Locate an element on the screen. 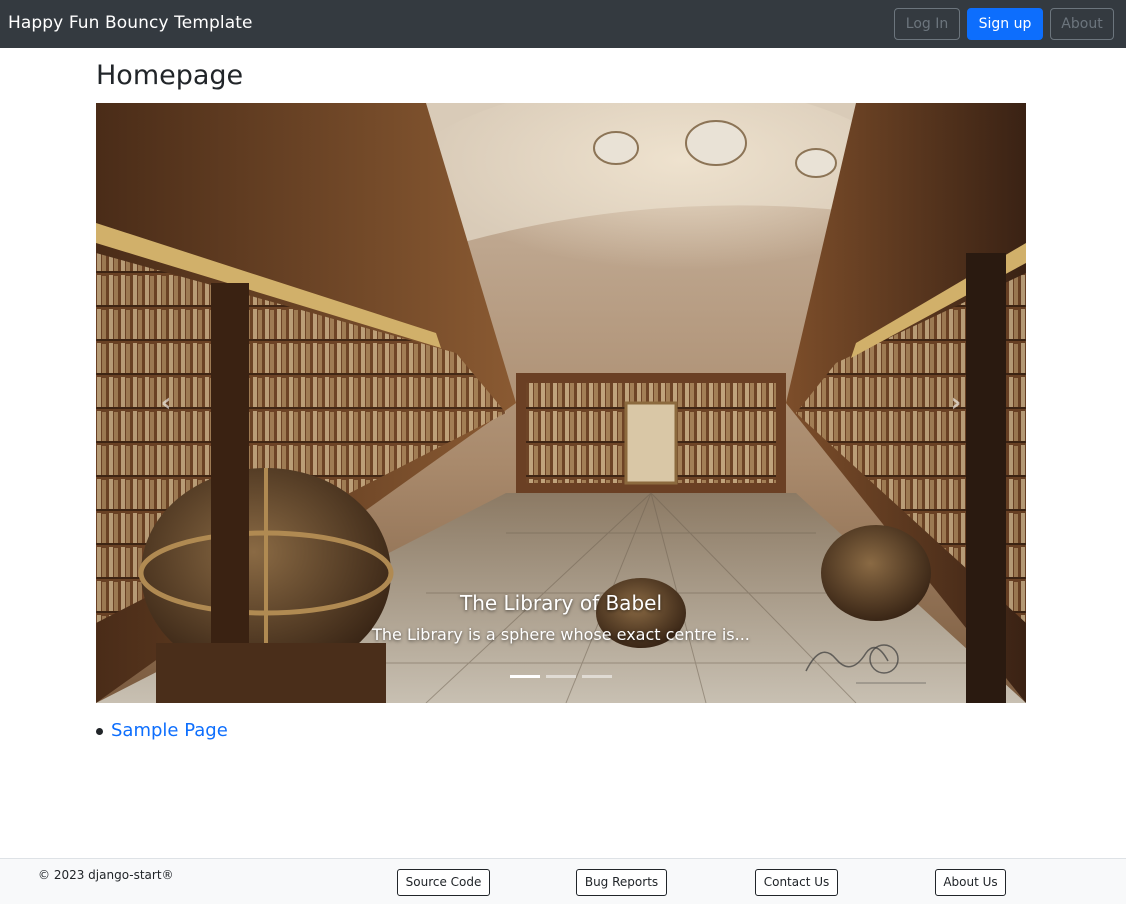  page-links-list: Sample Page is located at coordinates (162, 731).